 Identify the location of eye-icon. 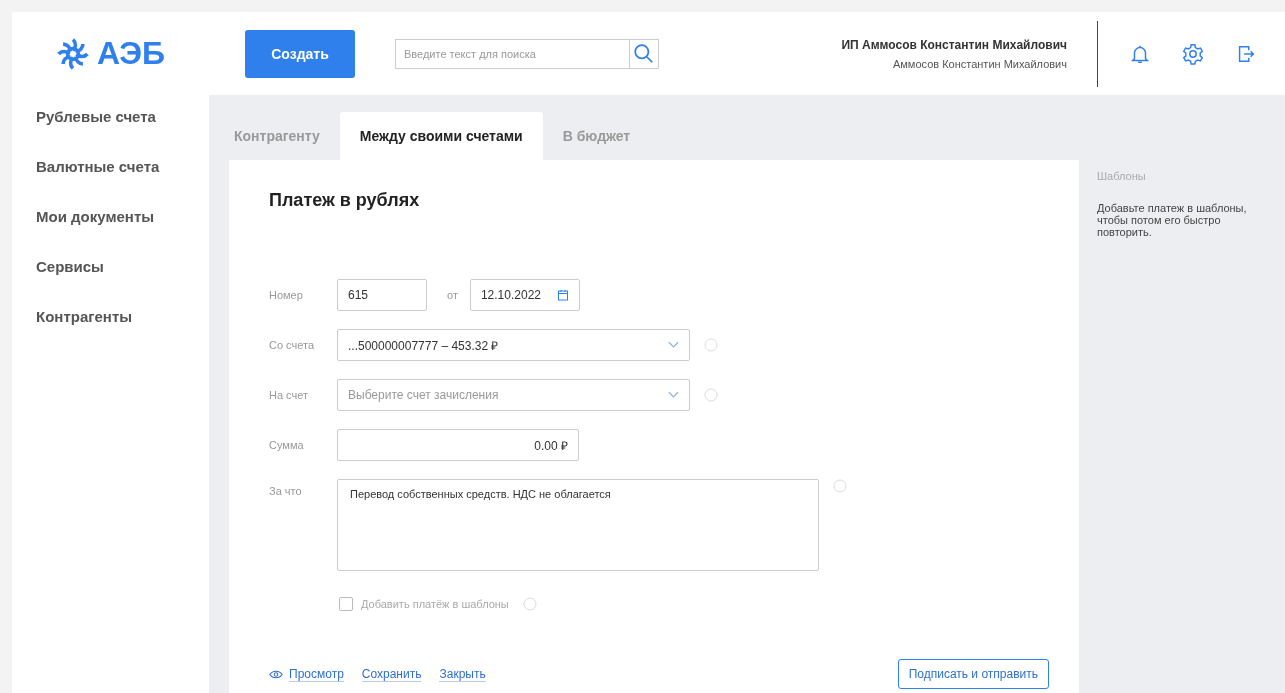
(276, 674).